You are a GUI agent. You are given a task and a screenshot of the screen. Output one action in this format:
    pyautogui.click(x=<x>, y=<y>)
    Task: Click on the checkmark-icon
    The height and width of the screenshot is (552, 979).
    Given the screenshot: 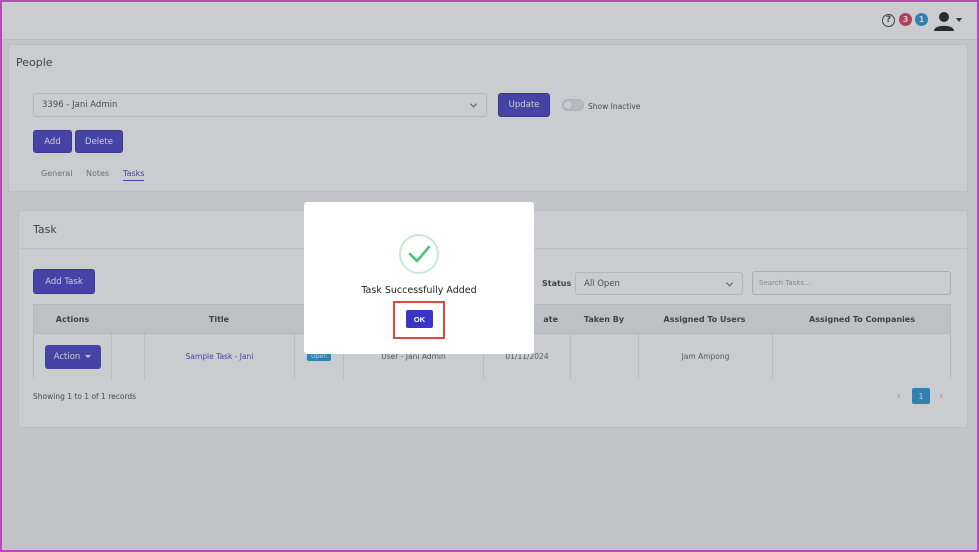 What is the action you would take?
    pyautogui.click(x=419, y=254)
    